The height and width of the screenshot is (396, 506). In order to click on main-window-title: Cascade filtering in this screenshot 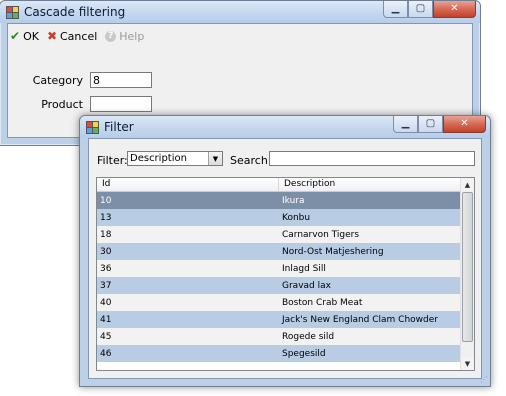, I will do `click(75, 12)`.